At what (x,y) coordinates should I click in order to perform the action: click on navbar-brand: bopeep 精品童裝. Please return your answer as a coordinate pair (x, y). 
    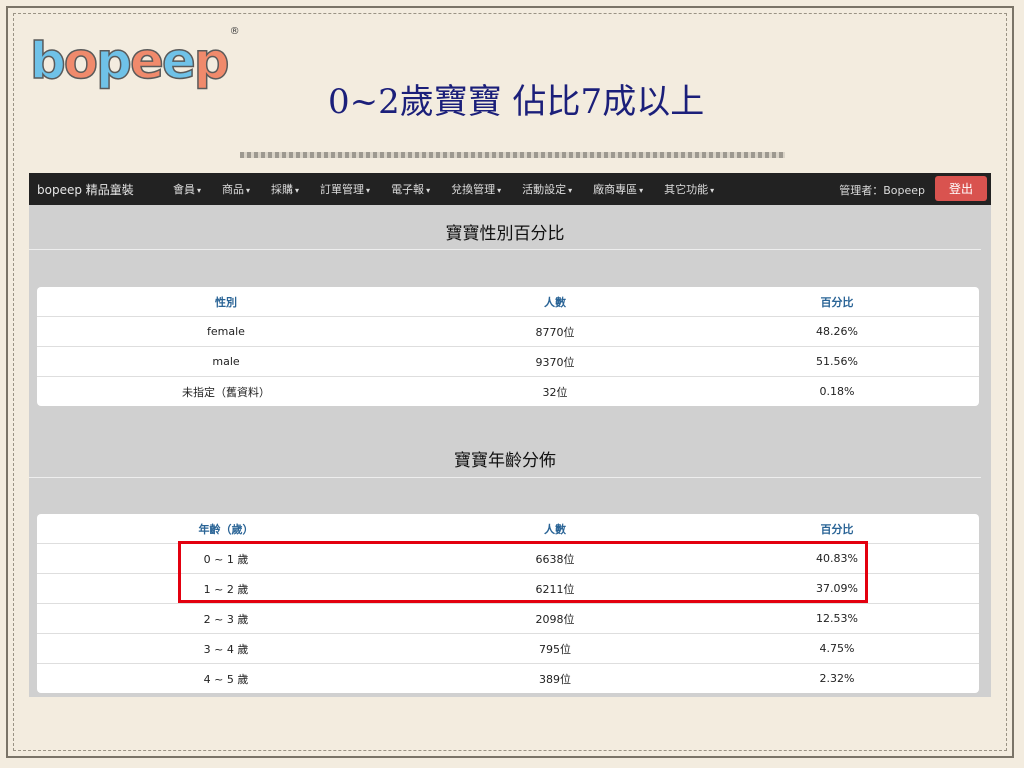
    Looking at the image, I should click on (93, 189).